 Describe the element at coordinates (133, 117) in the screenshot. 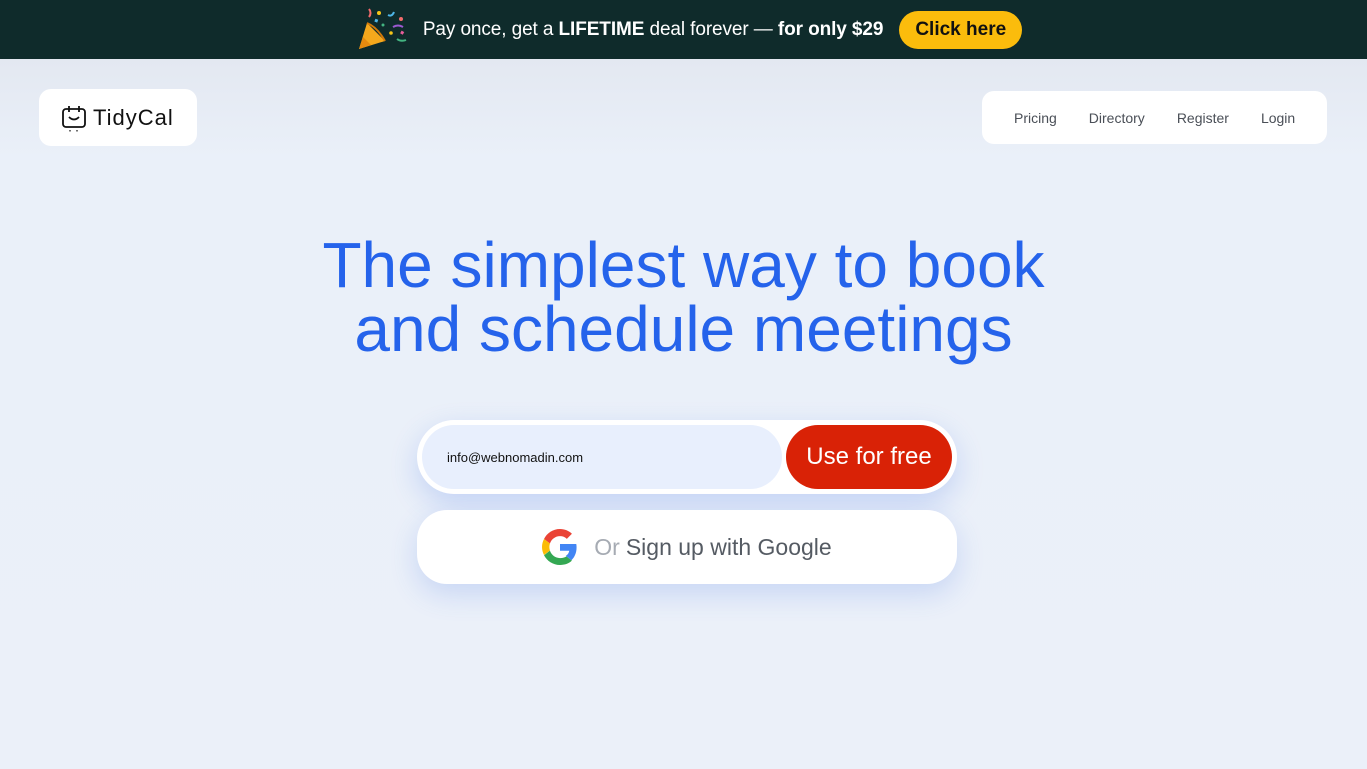

I see `logo-text: TidyCal` at that location.